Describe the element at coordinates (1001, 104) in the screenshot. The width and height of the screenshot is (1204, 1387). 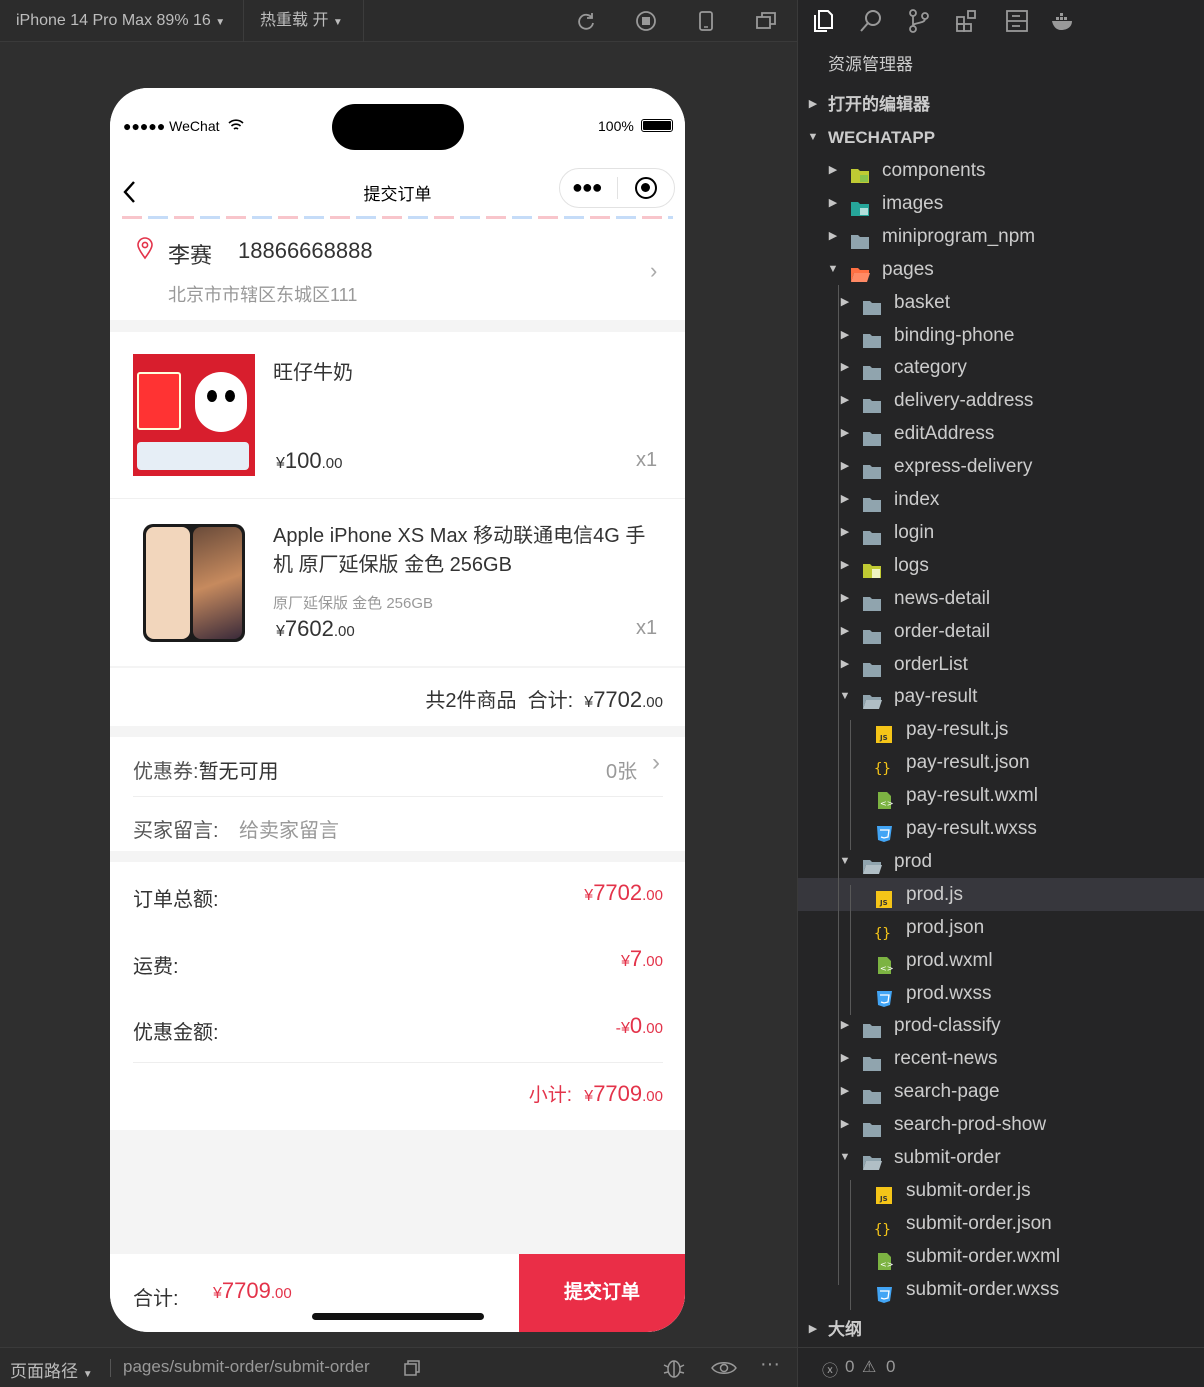
I see `open-editors-section: ▶ 打开的编辑器` at that location.